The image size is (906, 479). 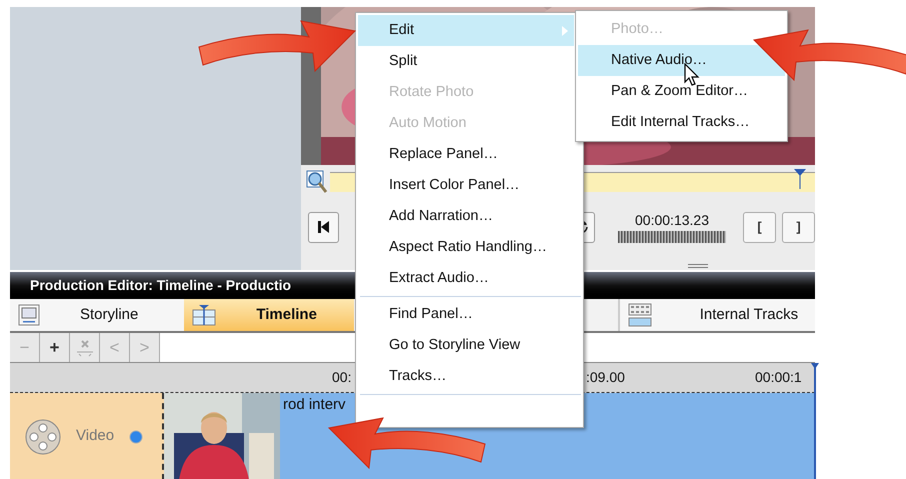 What do you see at coordinates (161, 285) in the screenshot?
I see `window-title: Production Editor: Timeline - Productio` at bounding box center [161, 285].